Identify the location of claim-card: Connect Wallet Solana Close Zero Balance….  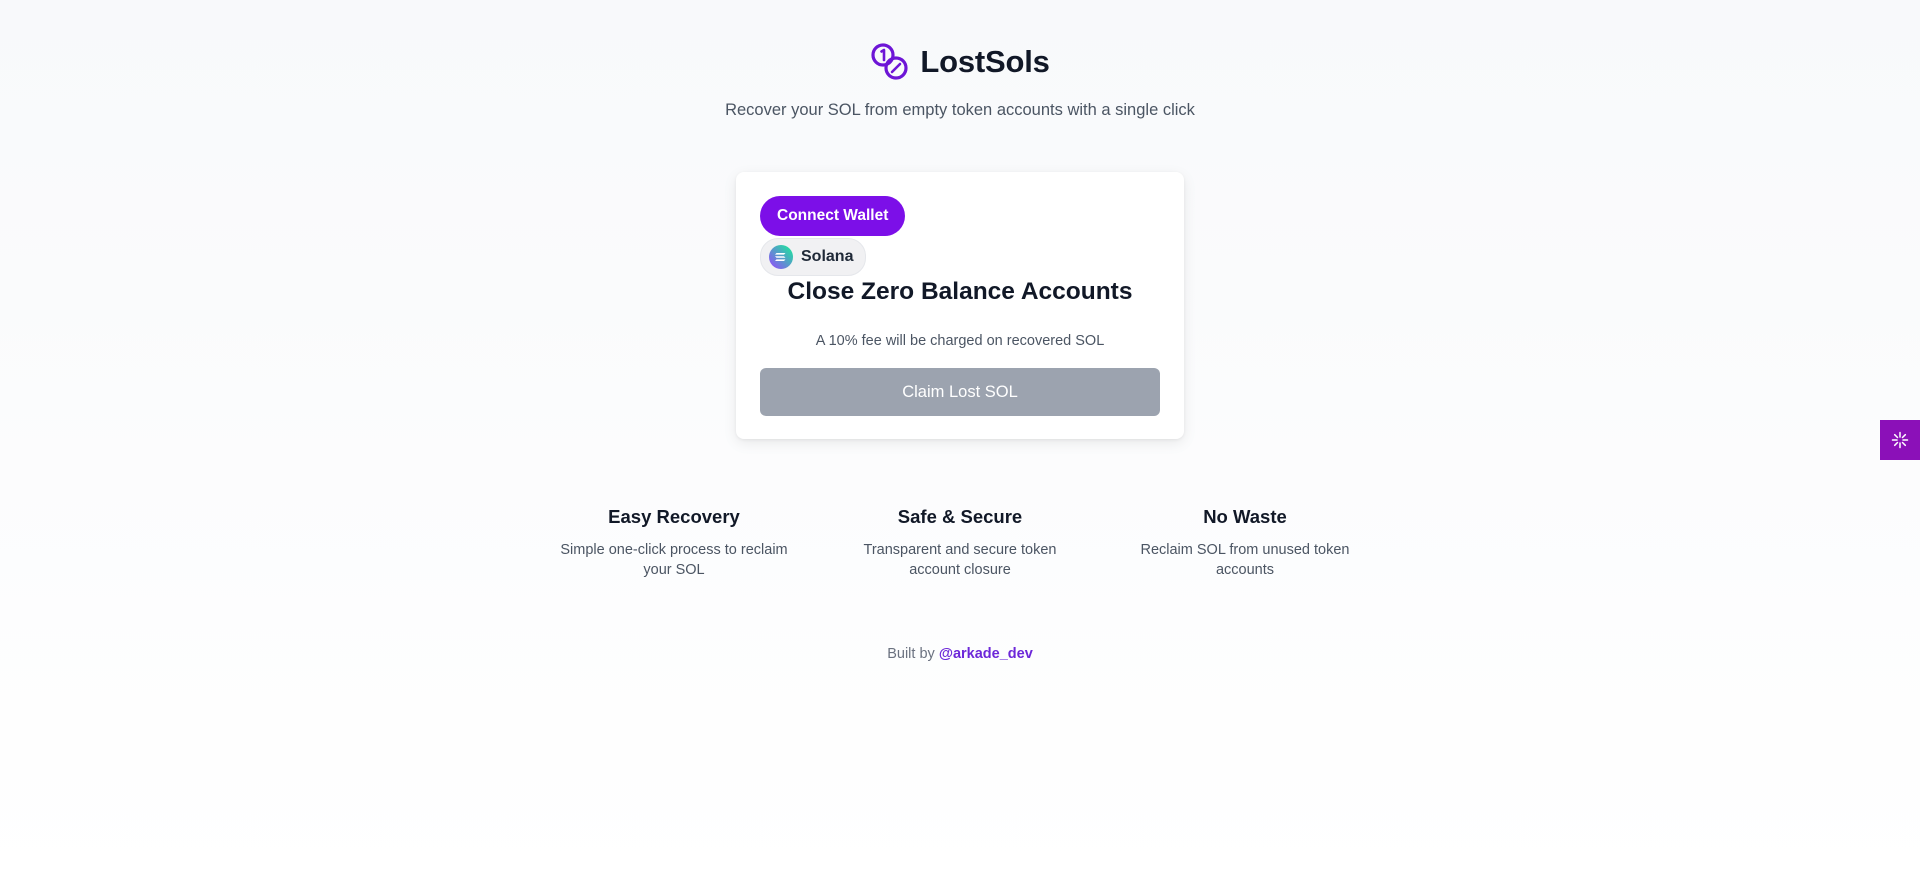
(960, 305).